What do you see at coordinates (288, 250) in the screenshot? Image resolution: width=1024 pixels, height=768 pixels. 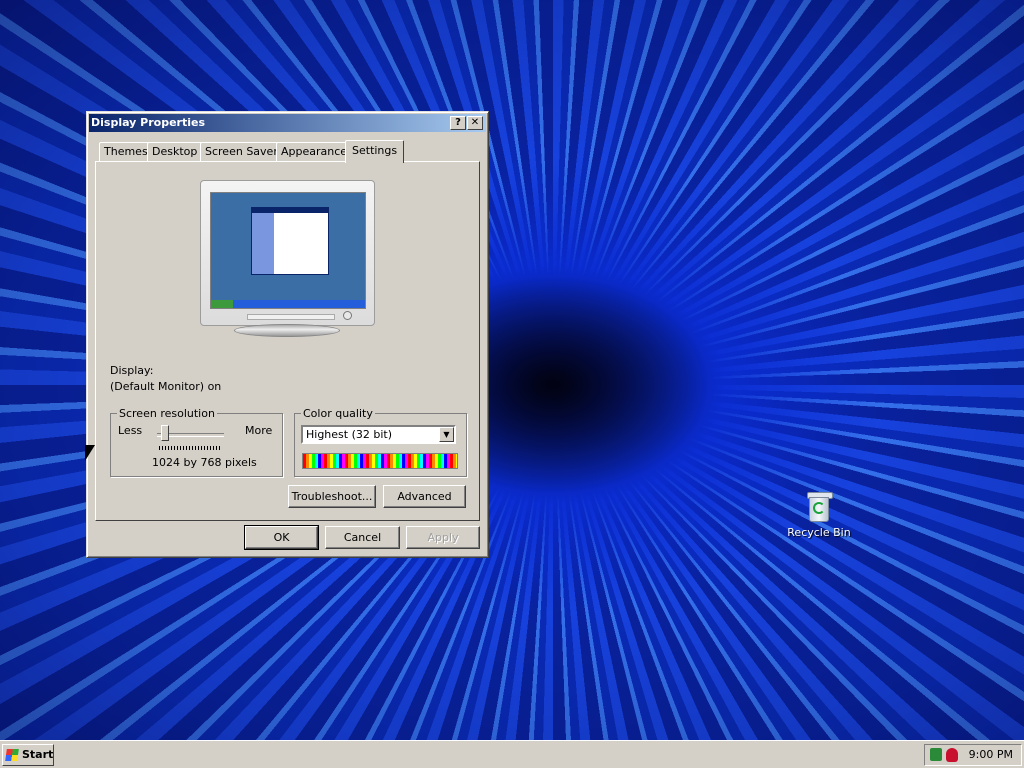 I see `monitor-screen` at bounding box center [288, 250].